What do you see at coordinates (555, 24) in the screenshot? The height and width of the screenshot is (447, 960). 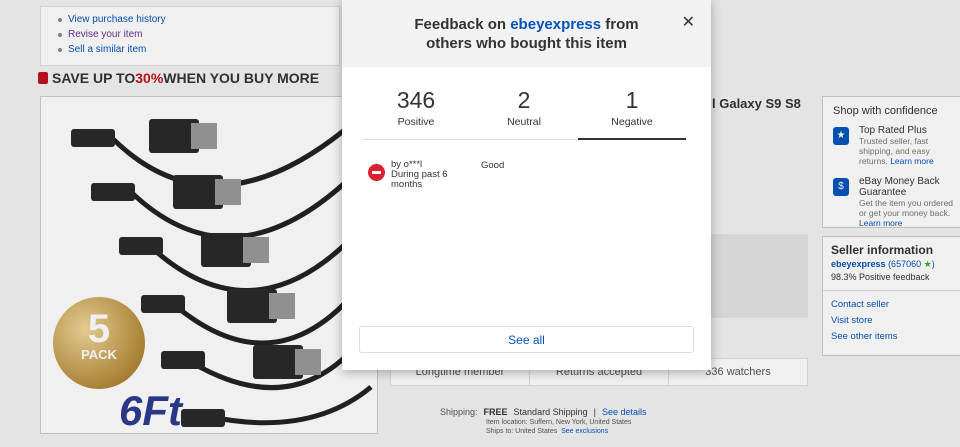 I see `seller-name-link: ebeyexpress` at bounding box center [555, 24].